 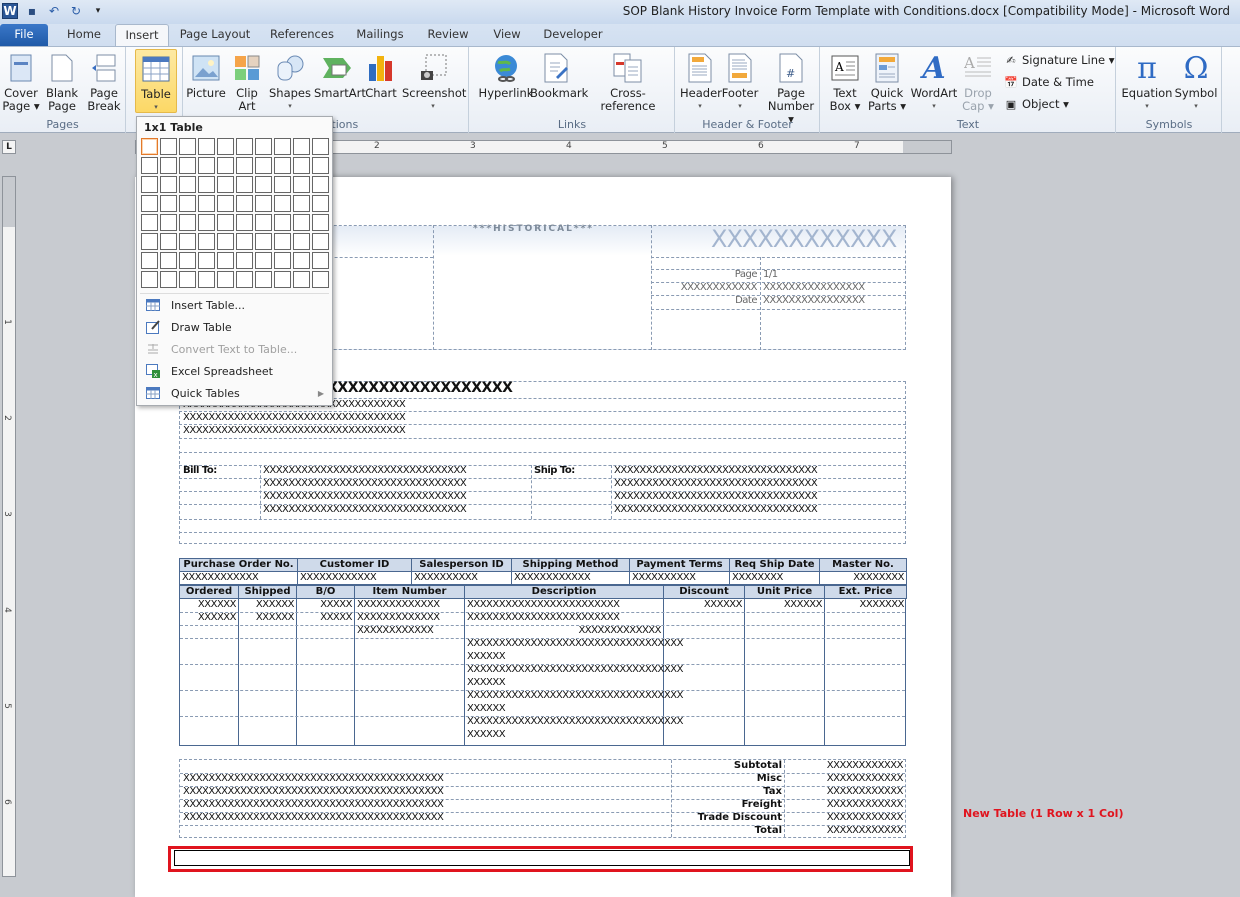 I want to click on screenshot-button: Screenshot ▾, so click(x=434, y=81).